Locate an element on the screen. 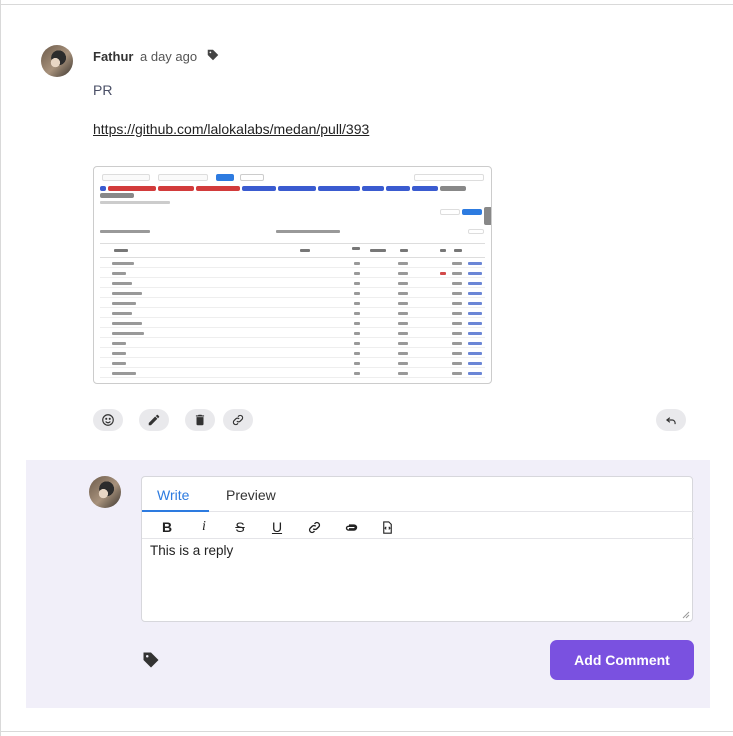 The width and height of the screenshot is (733, 736). attach-button is located at coordinates (351, 527).